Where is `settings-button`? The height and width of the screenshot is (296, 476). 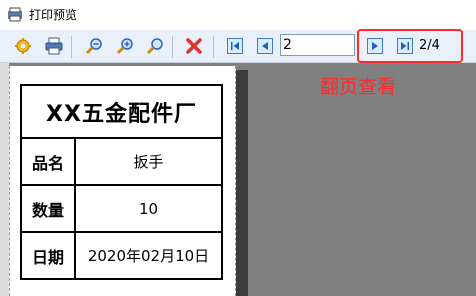 settings-button is located at coordinates (23, 46).